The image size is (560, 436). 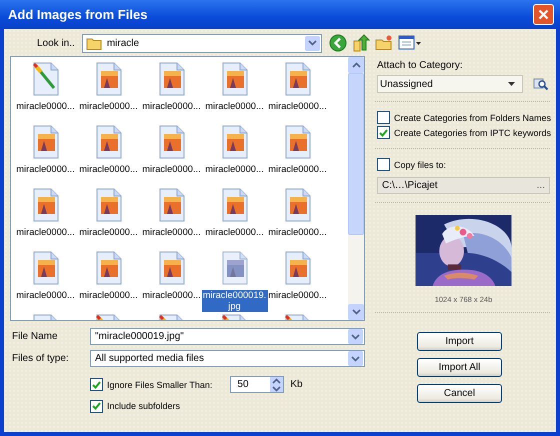 What do you see at coordinates (541, 84) in the screenshot?
I see `search-icon` at bounding box center [541, 84].